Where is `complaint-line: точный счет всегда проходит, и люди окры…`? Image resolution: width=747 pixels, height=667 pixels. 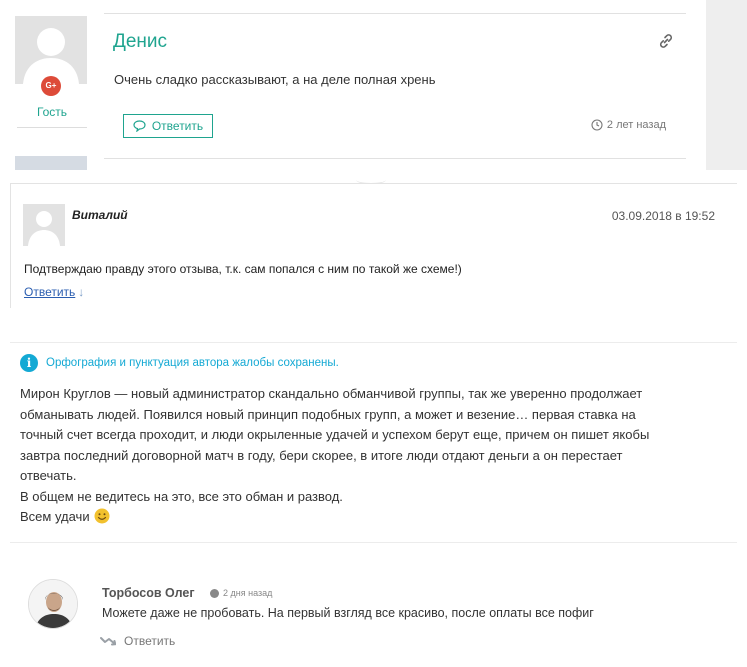
complaint-line: точный счет всегда проходит, и люди окры… is located at coordinates (335, 434).